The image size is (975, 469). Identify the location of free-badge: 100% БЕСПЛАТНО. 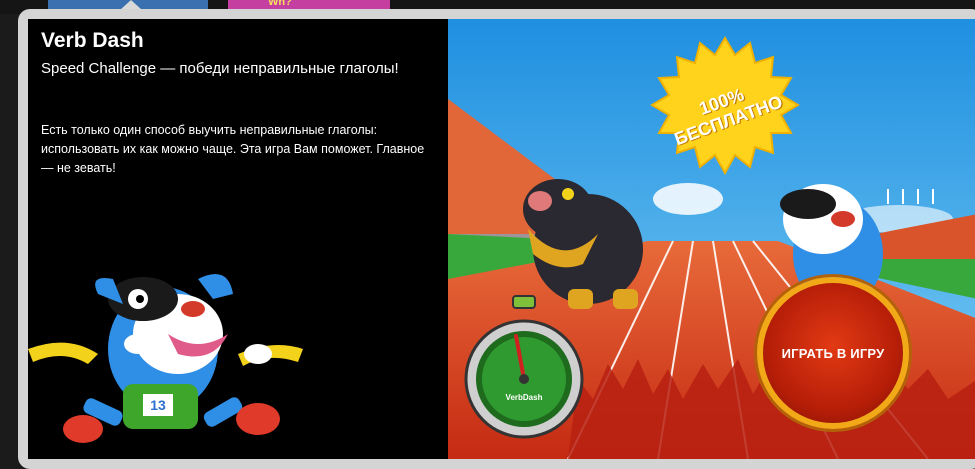
(725, 113).